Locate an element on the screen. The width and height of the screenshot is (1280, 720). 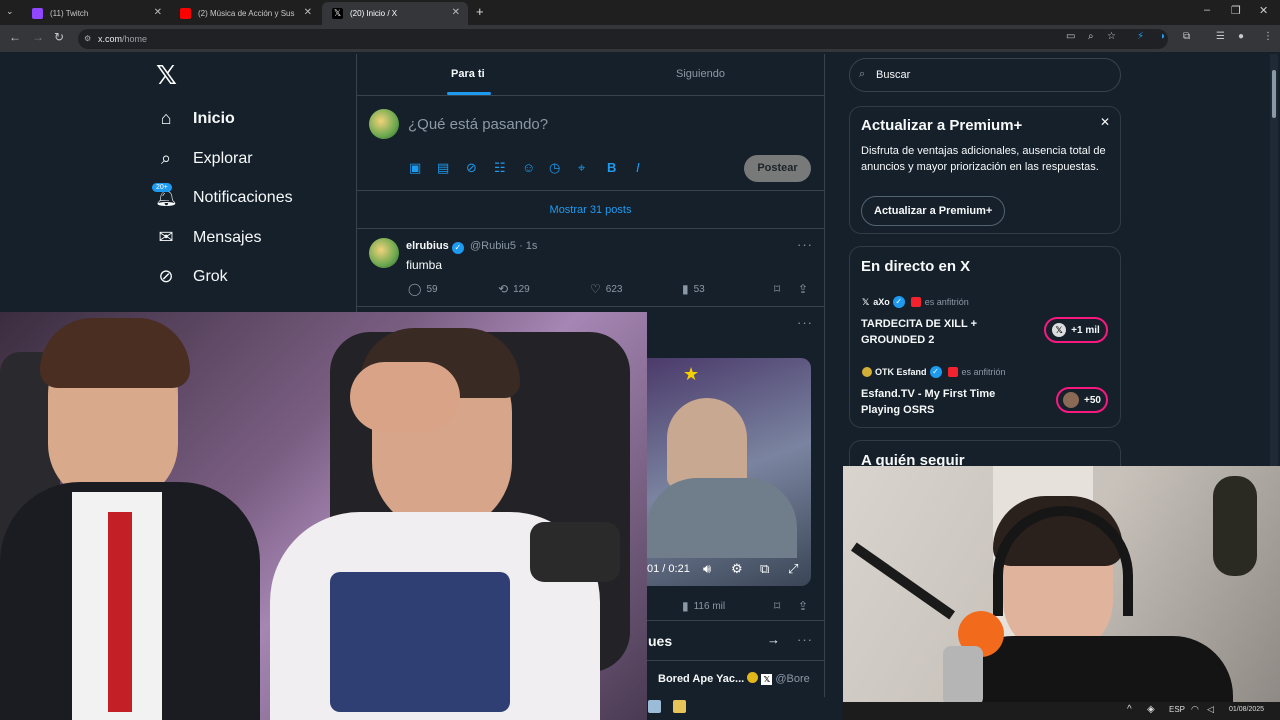
volume-icon: ◁ is located at coordinates (1210, 709).